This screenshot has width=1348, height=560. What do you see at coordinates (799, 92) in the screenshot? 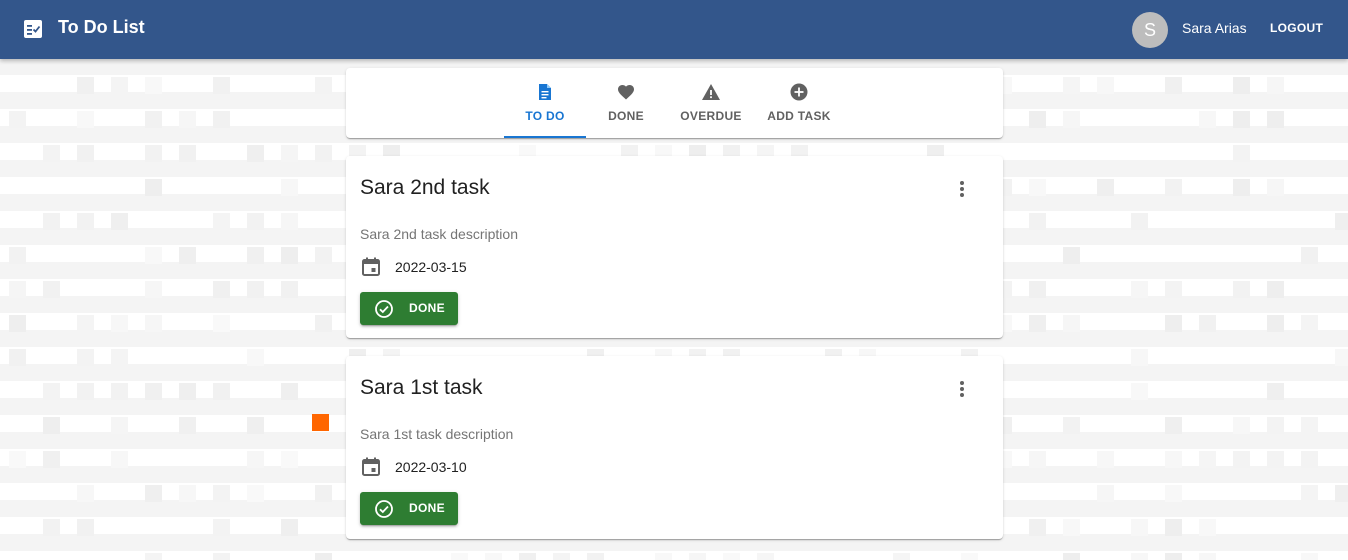
I see `add-circle-icon` at bounding box center [799, 92].